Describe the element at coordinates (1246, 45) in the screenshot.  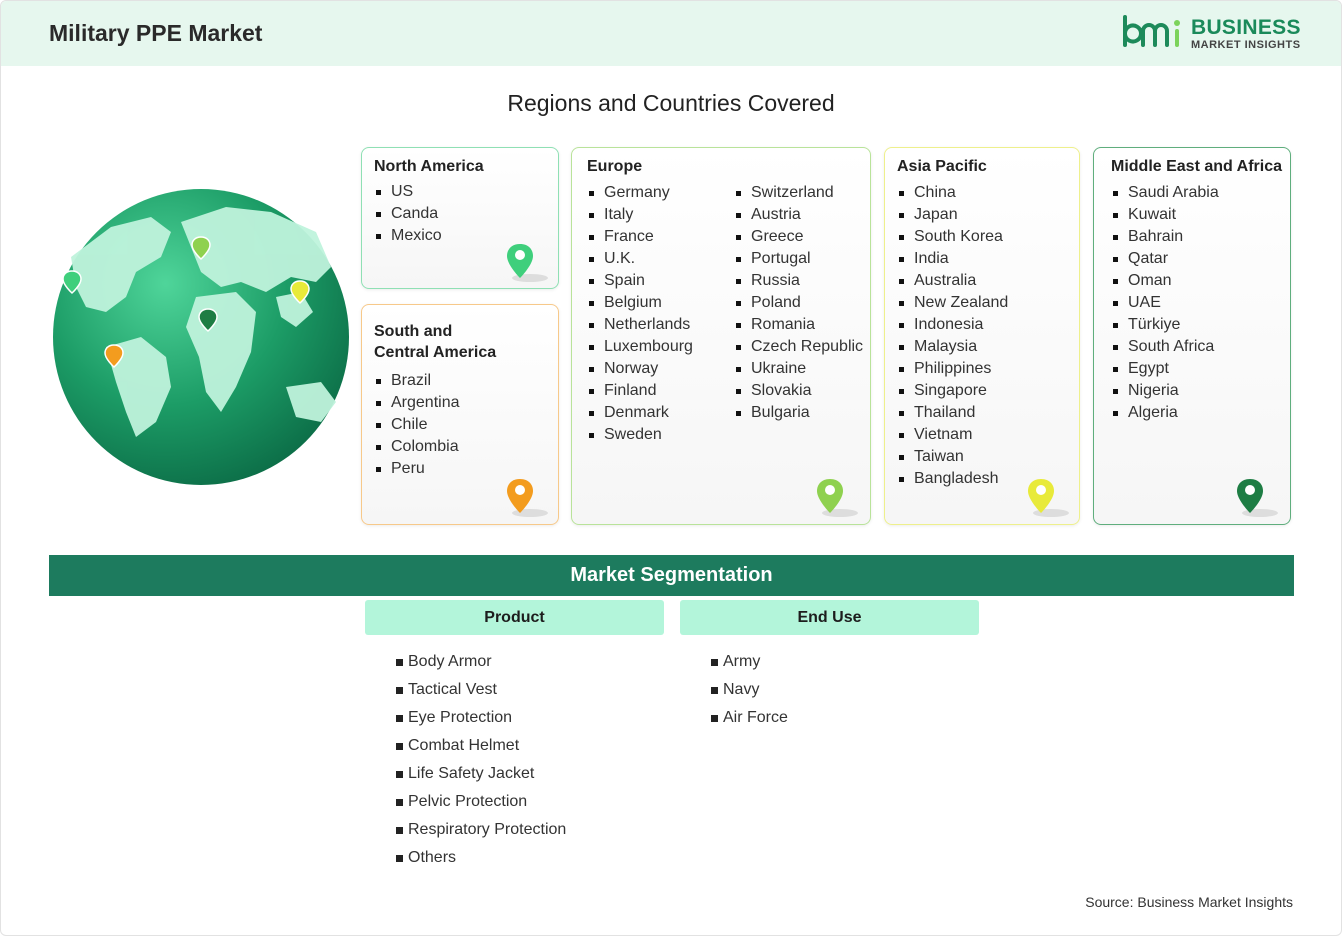
I see `logo-text-market-insights: MARKET INSIGHTS` at that location.